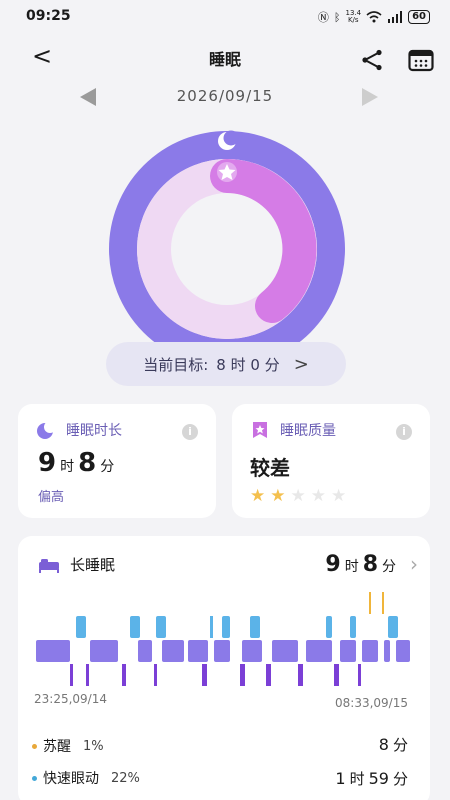  What do you see at coordinates (393, 744) in the screenshot?
I see `stage-awake-duration: 8分` at bounding box center [393, 744].